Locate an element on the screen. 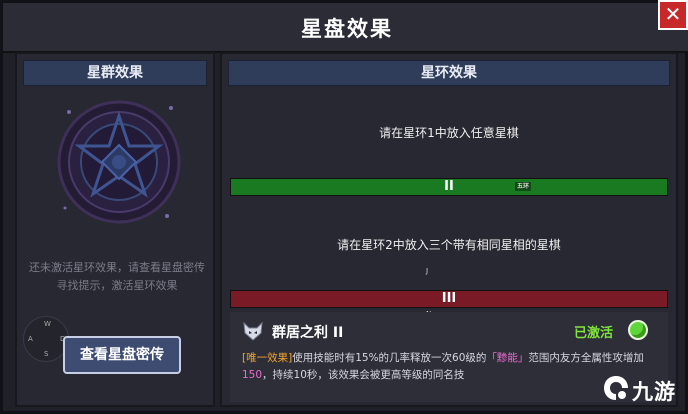 The width and height of the screenshot is (688, 414). effect-desc-part3: ，持续10秒，该效果会被更高等级的同名技 is located at coordinates (363, 375).